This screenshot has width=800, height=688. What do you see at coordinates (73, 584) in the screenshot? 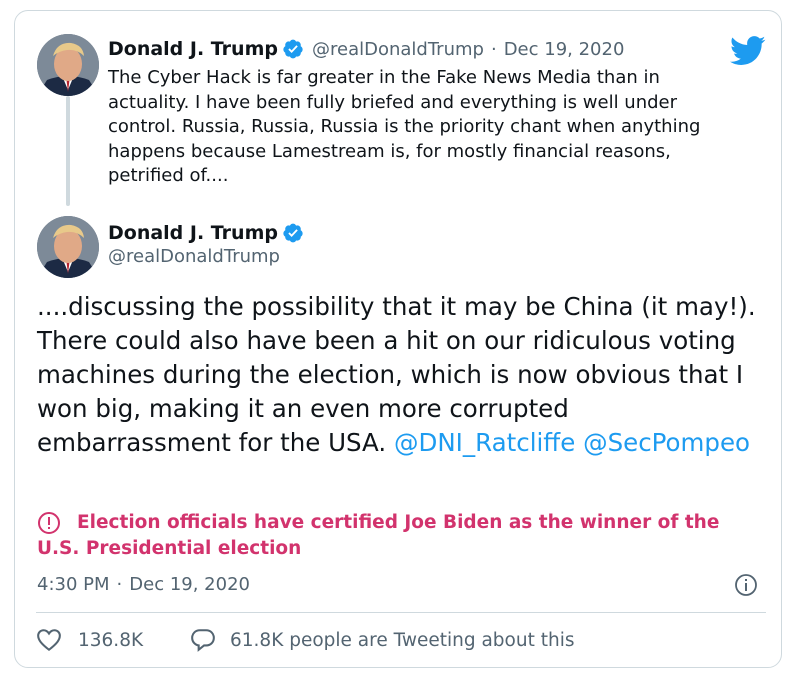
I see `tweet-time: 4:30 PM` at bounding box center [73, 584].